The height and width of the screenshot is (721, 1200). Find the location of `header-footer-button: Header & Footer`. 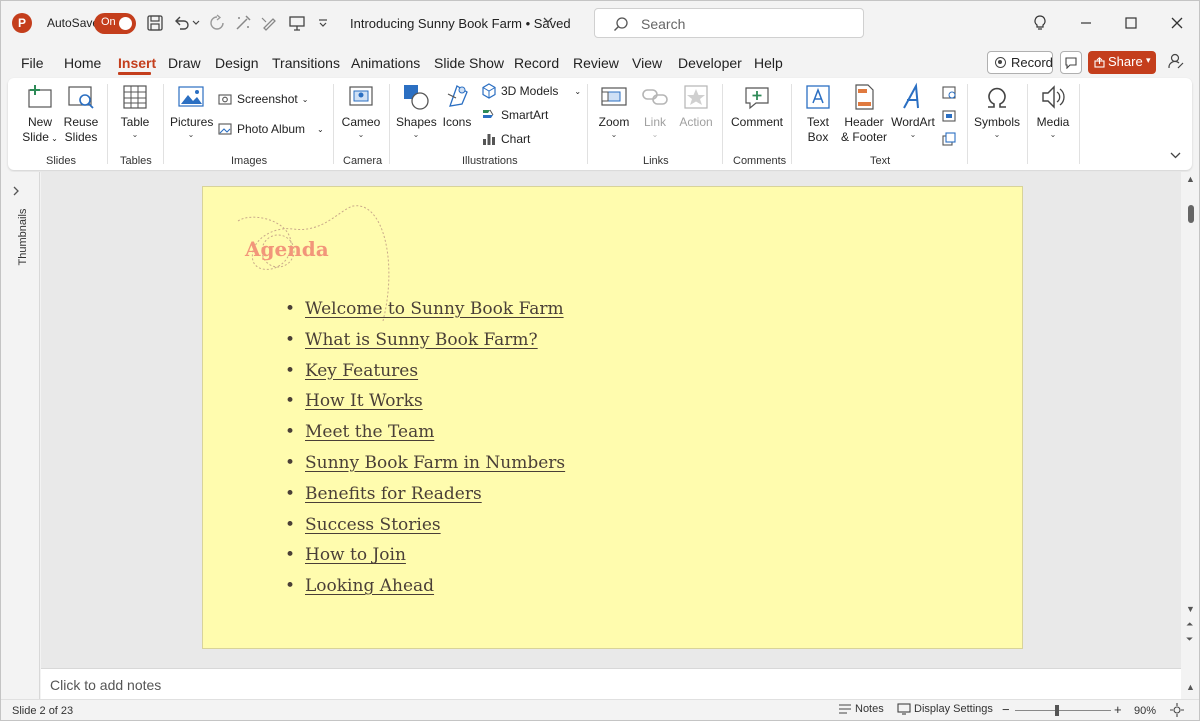

header-footer-button: Header & Footer is located at coordinates (864, 113).